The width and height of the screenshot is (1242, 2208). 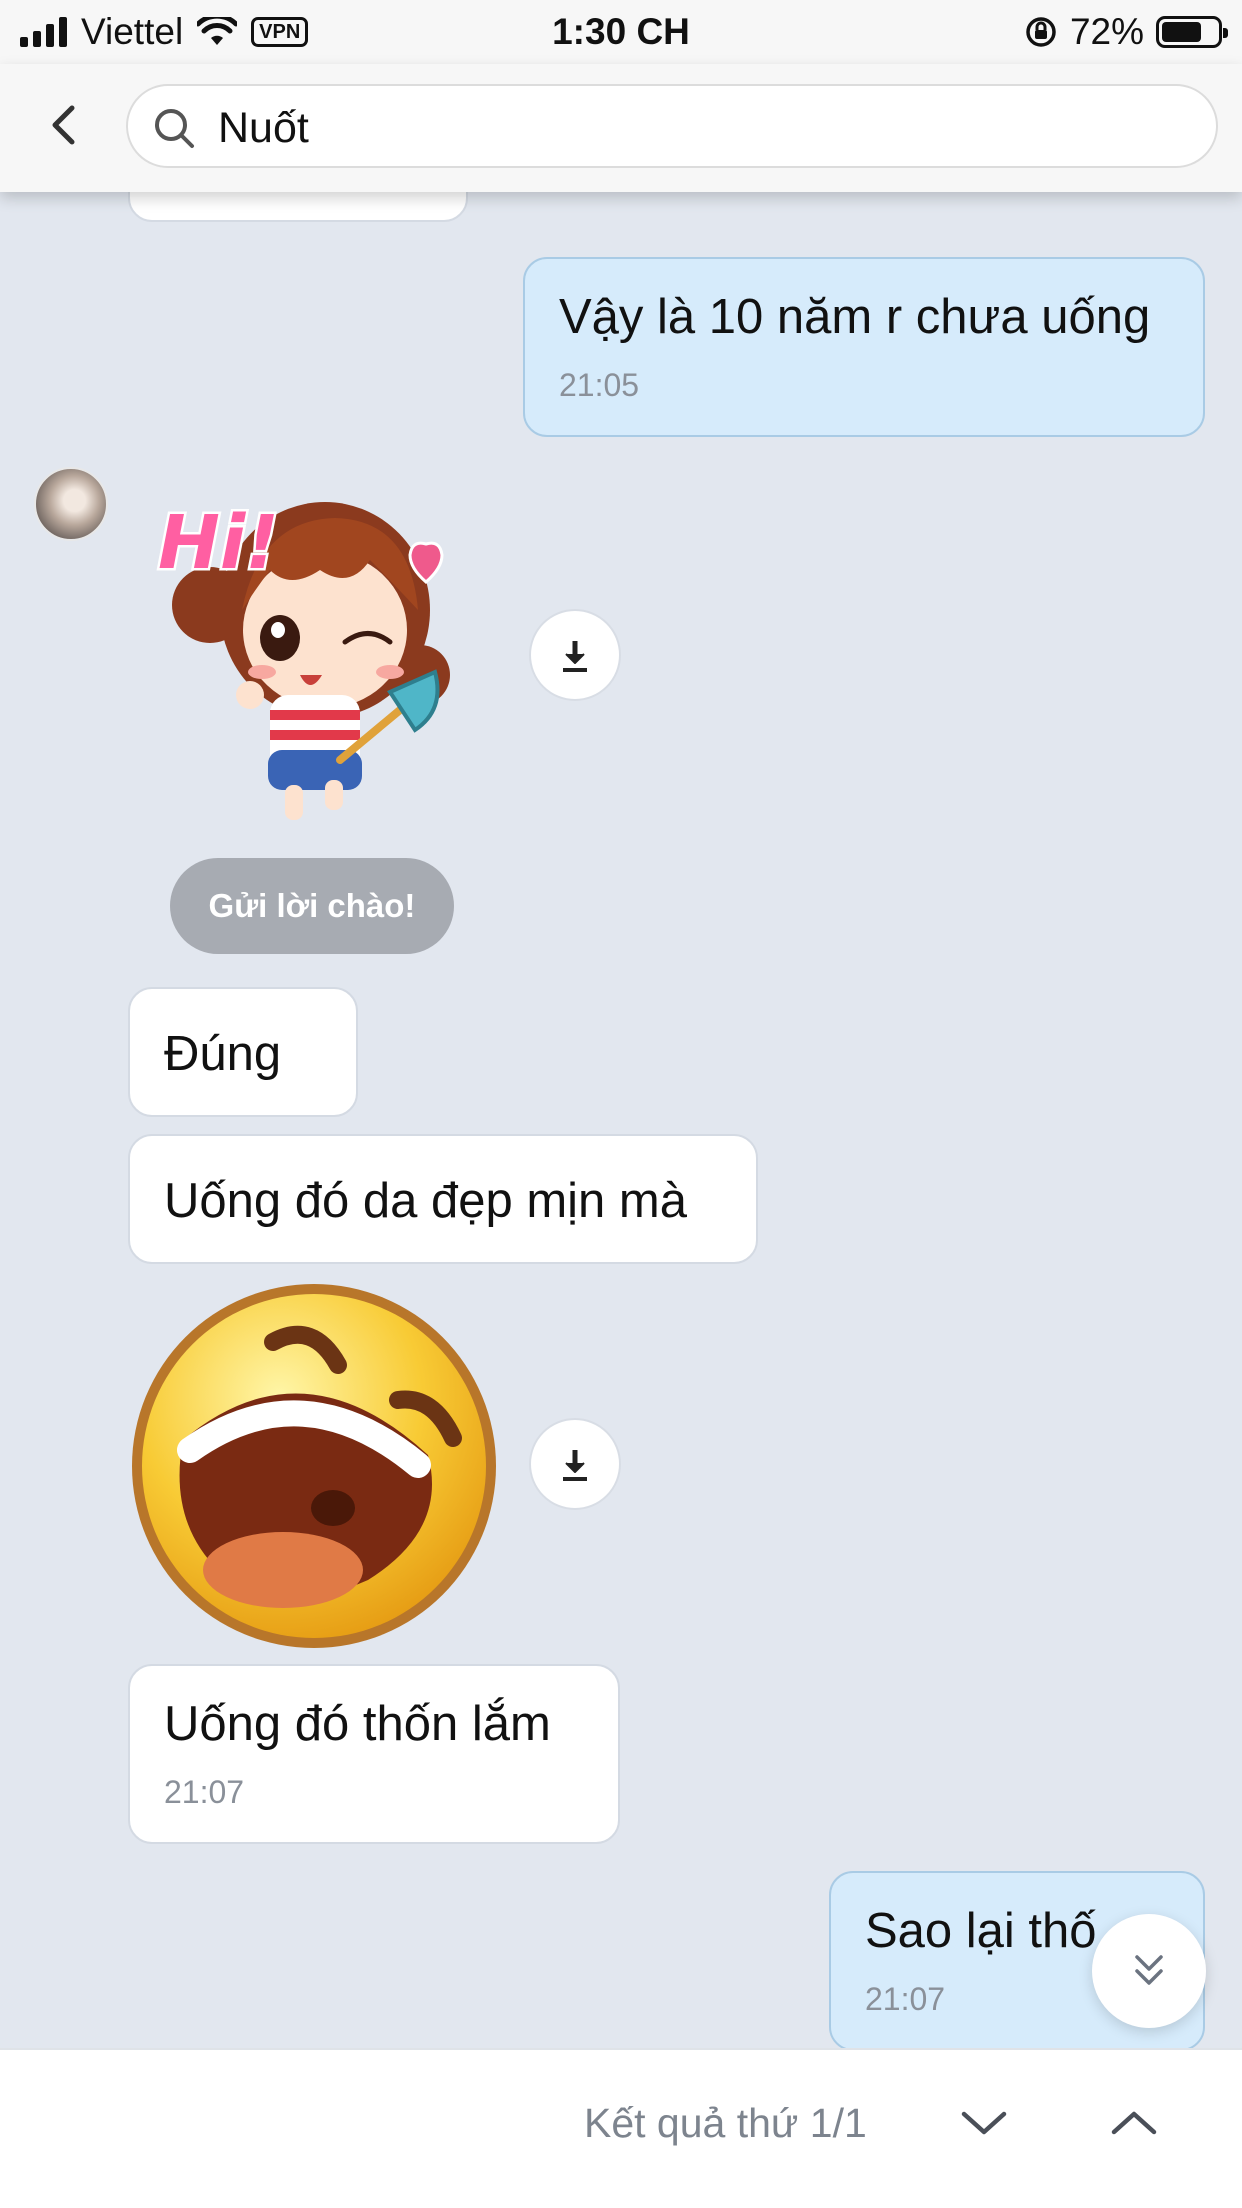 What do you see at coordinates (425, 1201) in the screenshot?
I see `message-text: Uống đó da đẹp mịn mà` at bounding box center [425, 1201].